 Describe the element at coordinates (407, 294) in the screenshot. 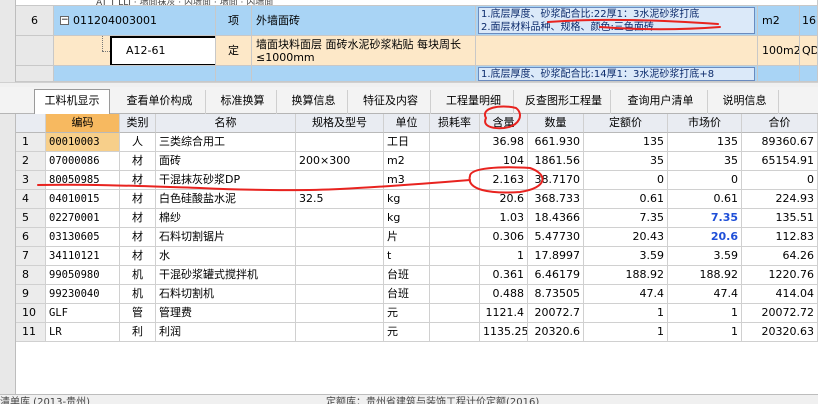

I see `resource-unit: 台班` at that location.